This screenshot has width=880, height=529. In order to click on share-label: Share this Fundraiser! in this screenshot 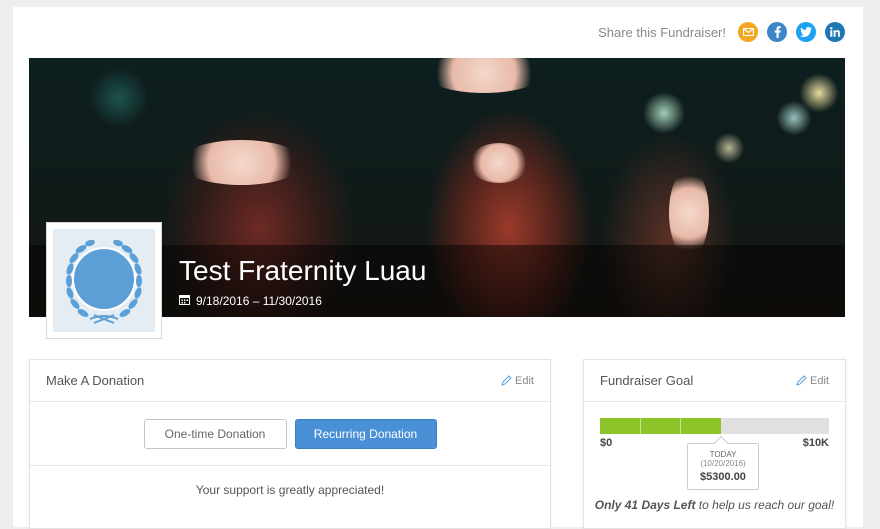, I will do `click(662, 32)`.